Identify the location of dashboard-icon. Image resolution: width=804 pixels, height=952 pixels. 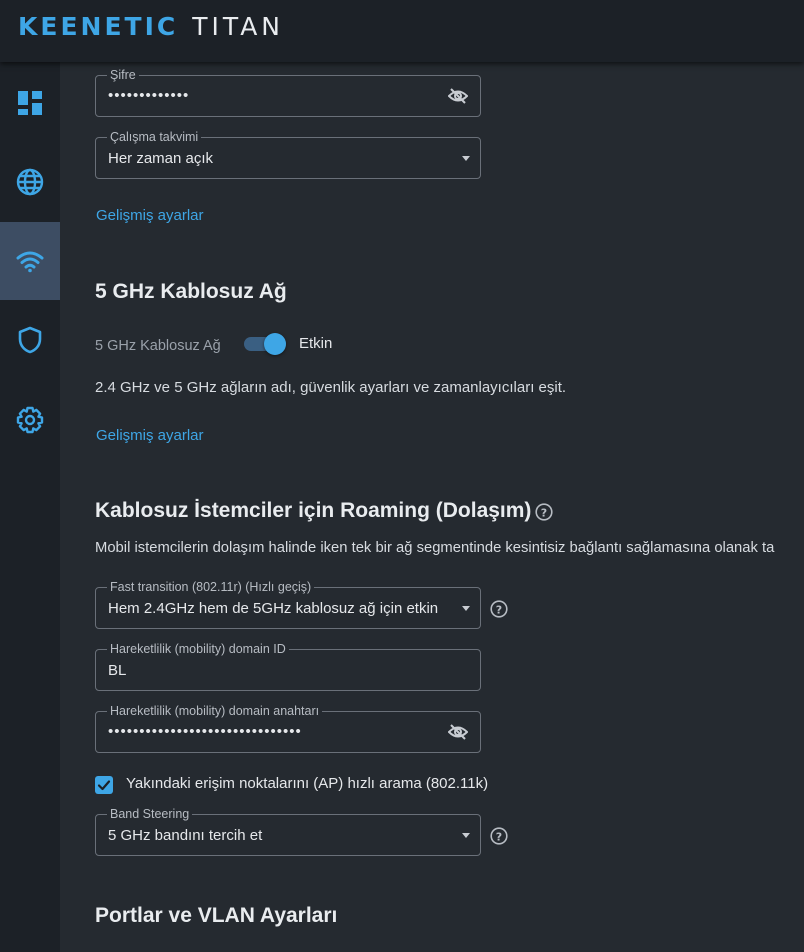
(30, 103).